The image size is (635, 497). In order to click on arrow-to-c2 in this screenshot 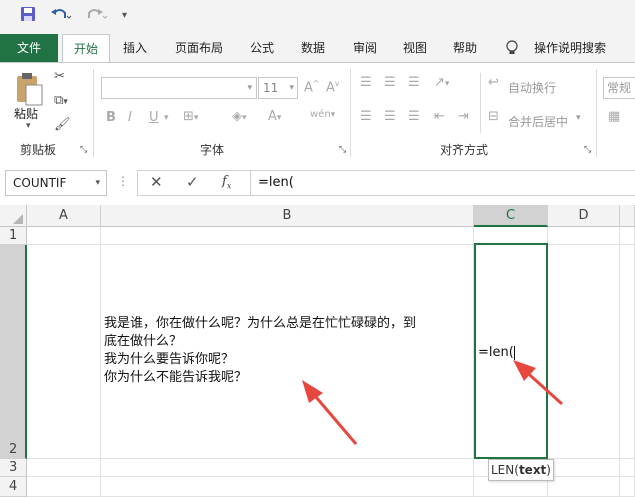, I will do `click(538, 383)`.